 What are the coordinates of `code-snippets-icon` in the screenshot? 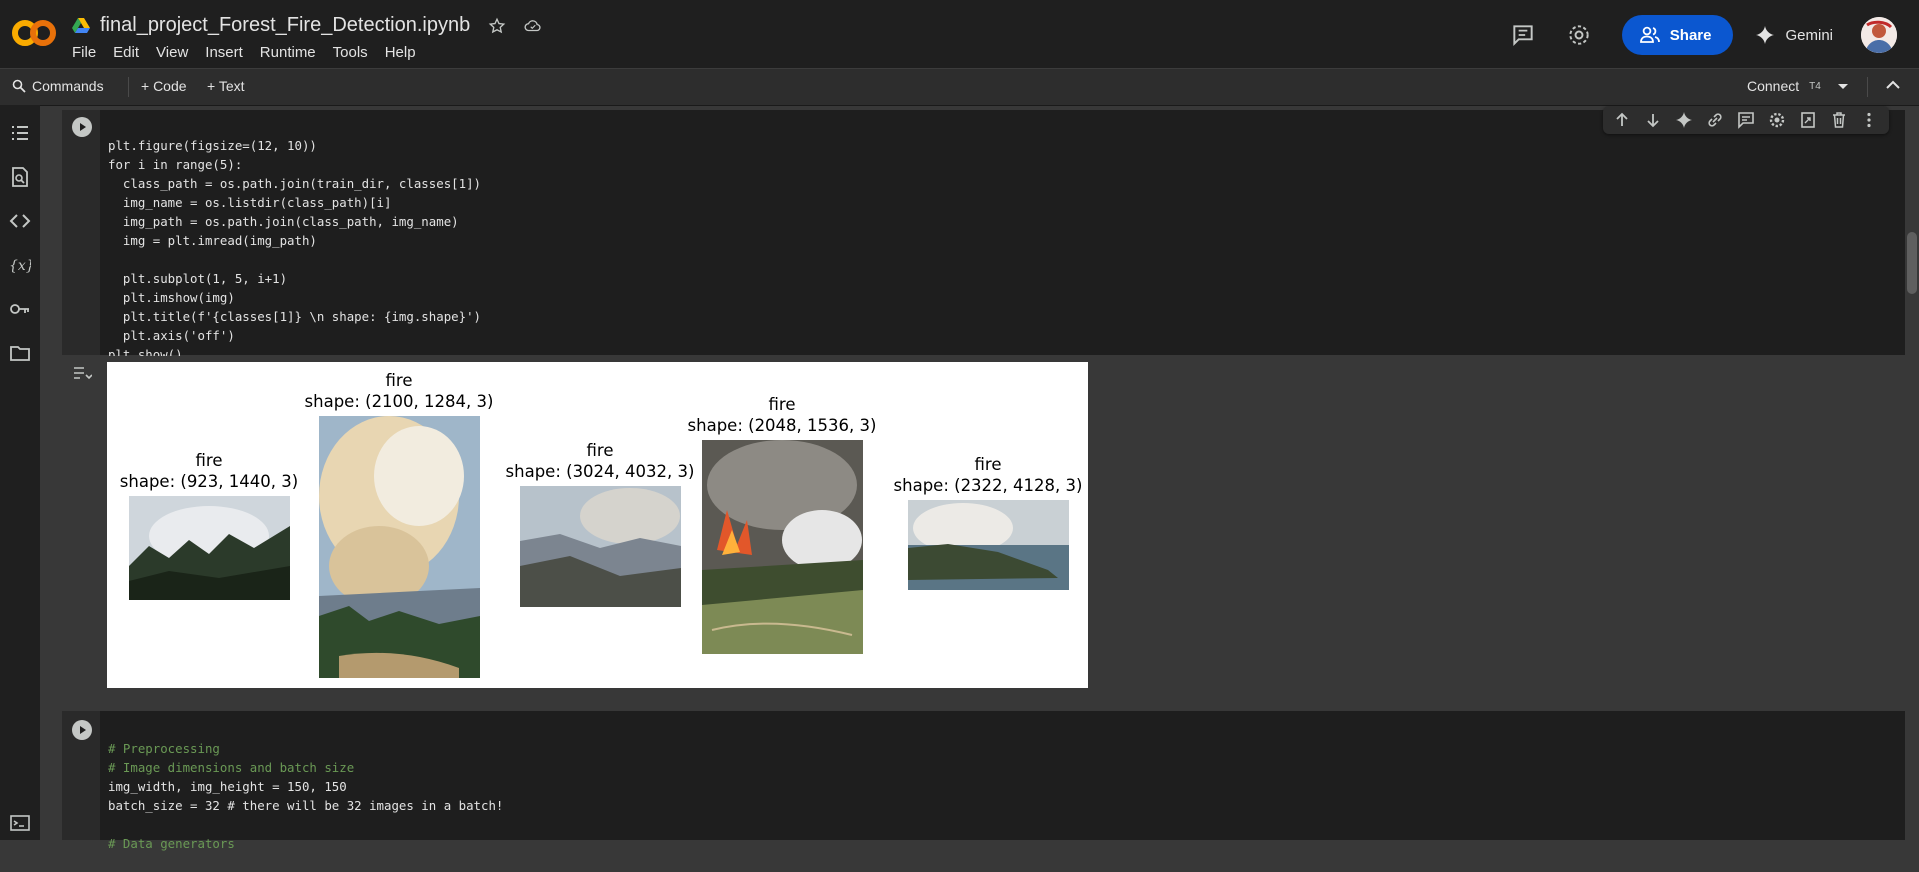 It's located at (20, 221).